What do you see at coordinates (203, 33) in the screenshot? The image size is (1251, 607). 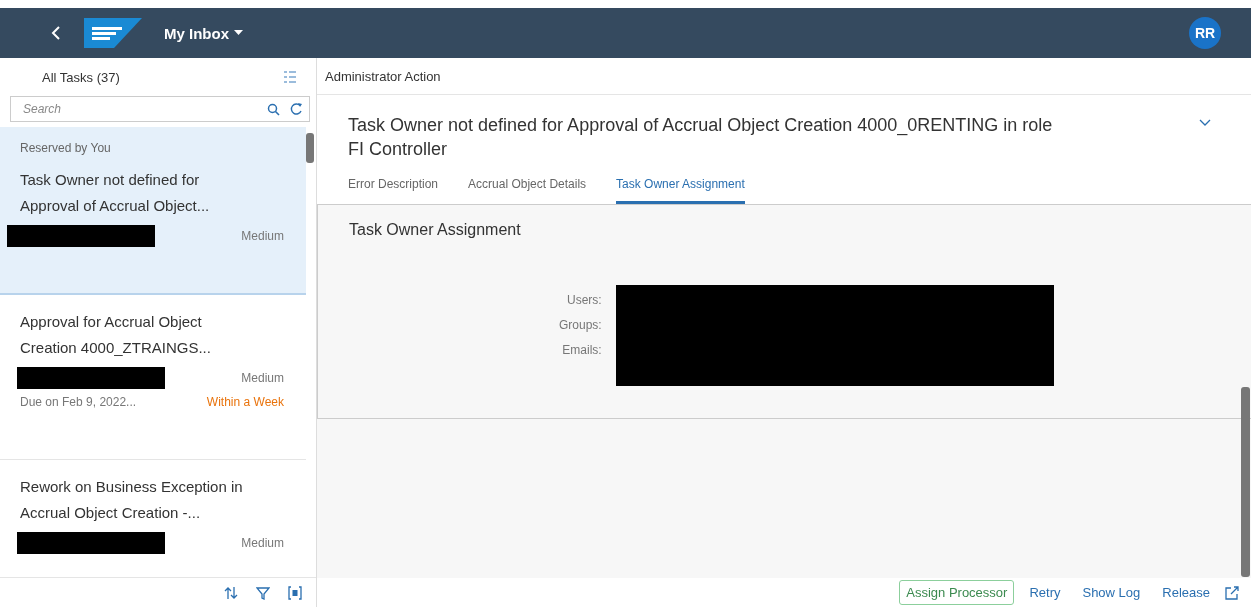 I see `app-title-menu: My Inbox` at bounding box center [203, 33].